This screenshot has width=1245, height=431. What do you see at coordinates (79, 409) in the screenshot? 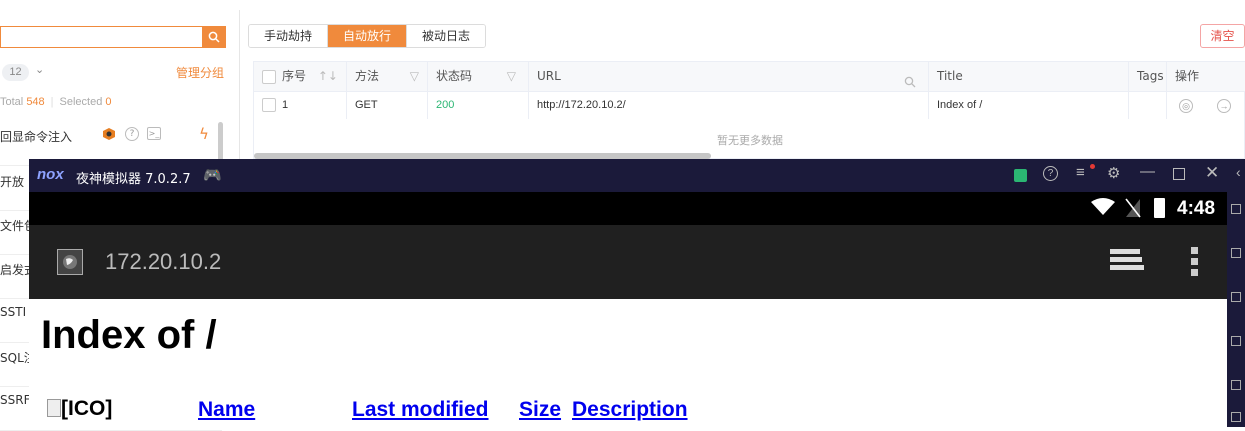
I see `broken-image: [ICO]` at bounding box center [79, 409].